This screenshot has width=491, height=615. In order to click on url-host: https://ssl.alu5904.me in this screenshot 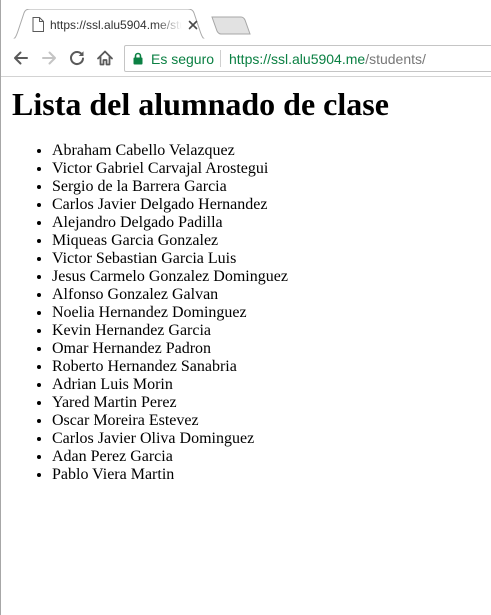, I will do `click(297, 59)`.